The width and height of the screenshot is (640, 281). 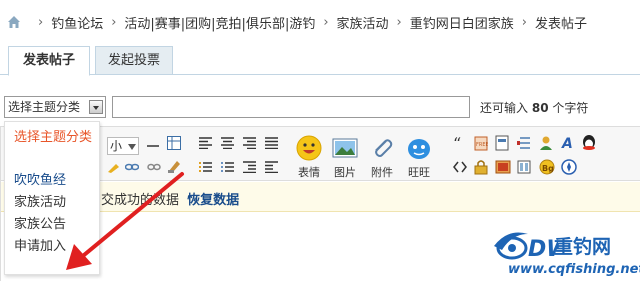 I want to click on topic-type-select-value: 选择主题分类, so click(x=44, y=107).